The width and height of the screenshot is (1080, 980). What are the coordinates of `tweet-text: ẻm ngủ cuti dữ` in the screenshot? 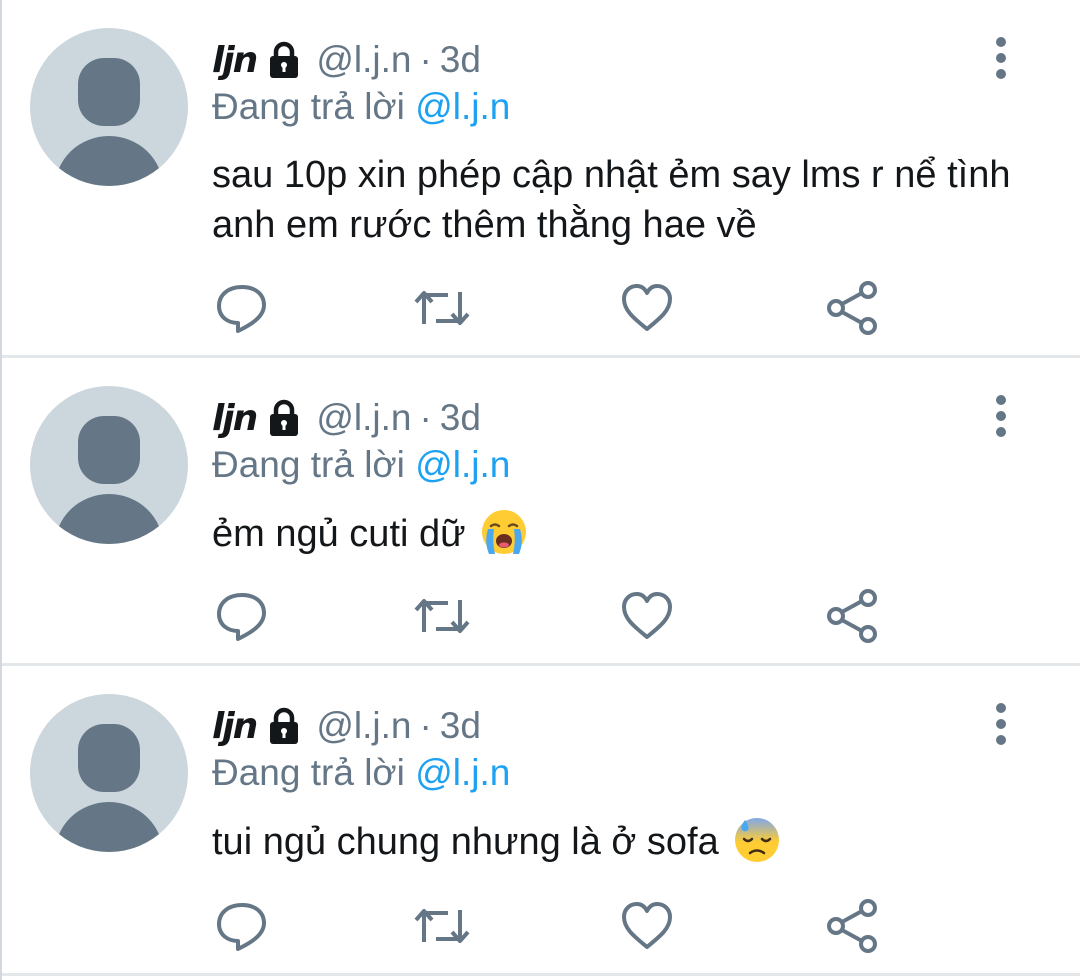 It's located at (622, 533).